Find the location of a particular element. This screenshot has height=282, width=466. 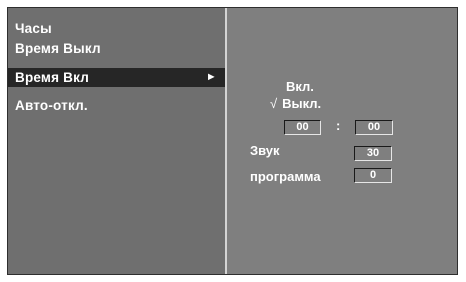

option-off: √ Выкл. is located at coordinates (295, 103).